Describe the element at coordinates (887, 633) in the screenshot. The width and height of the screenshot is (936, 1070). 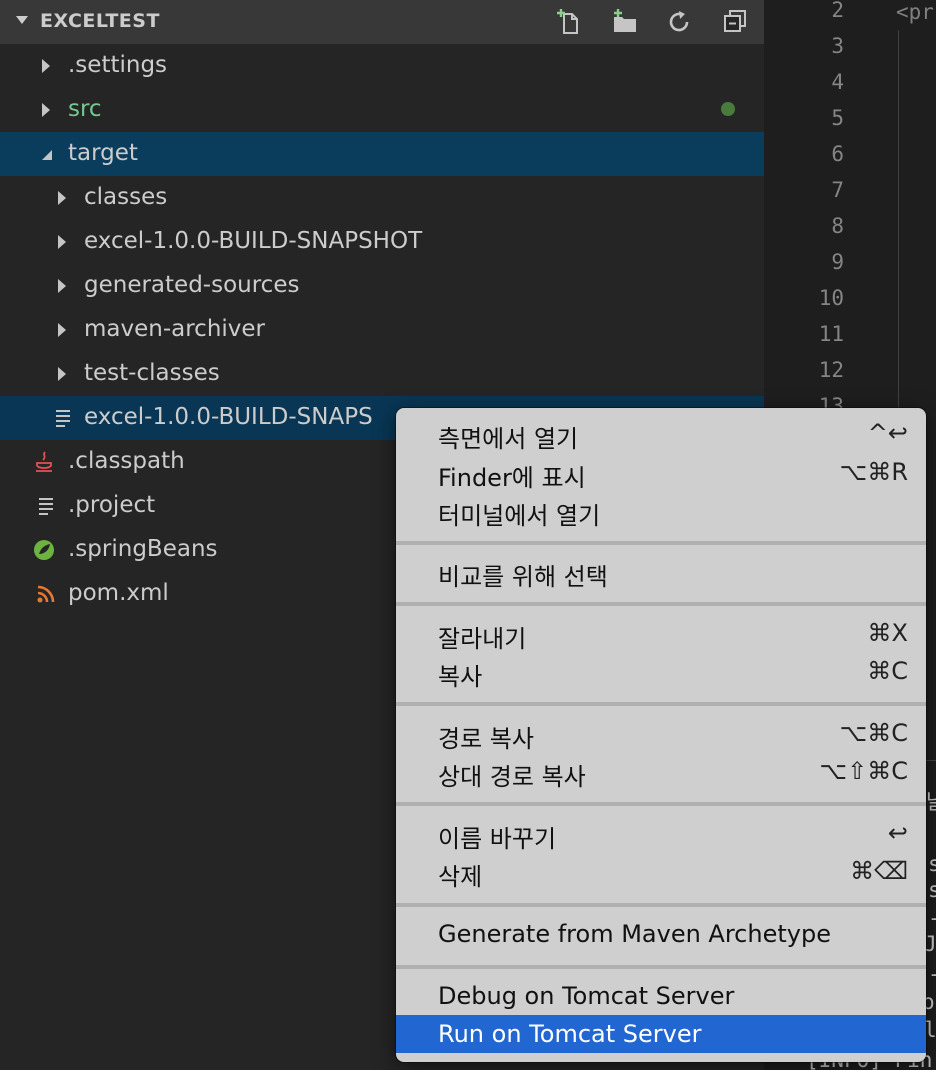
I see `menu-shortcut: ⌘X` at that location.